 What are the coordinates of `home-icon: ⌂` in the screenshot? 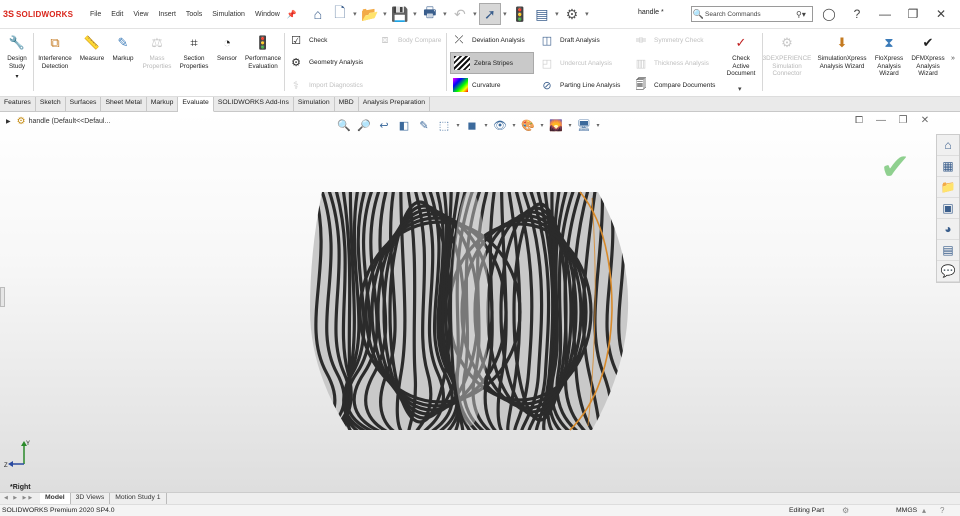 It's located at (318, 14).